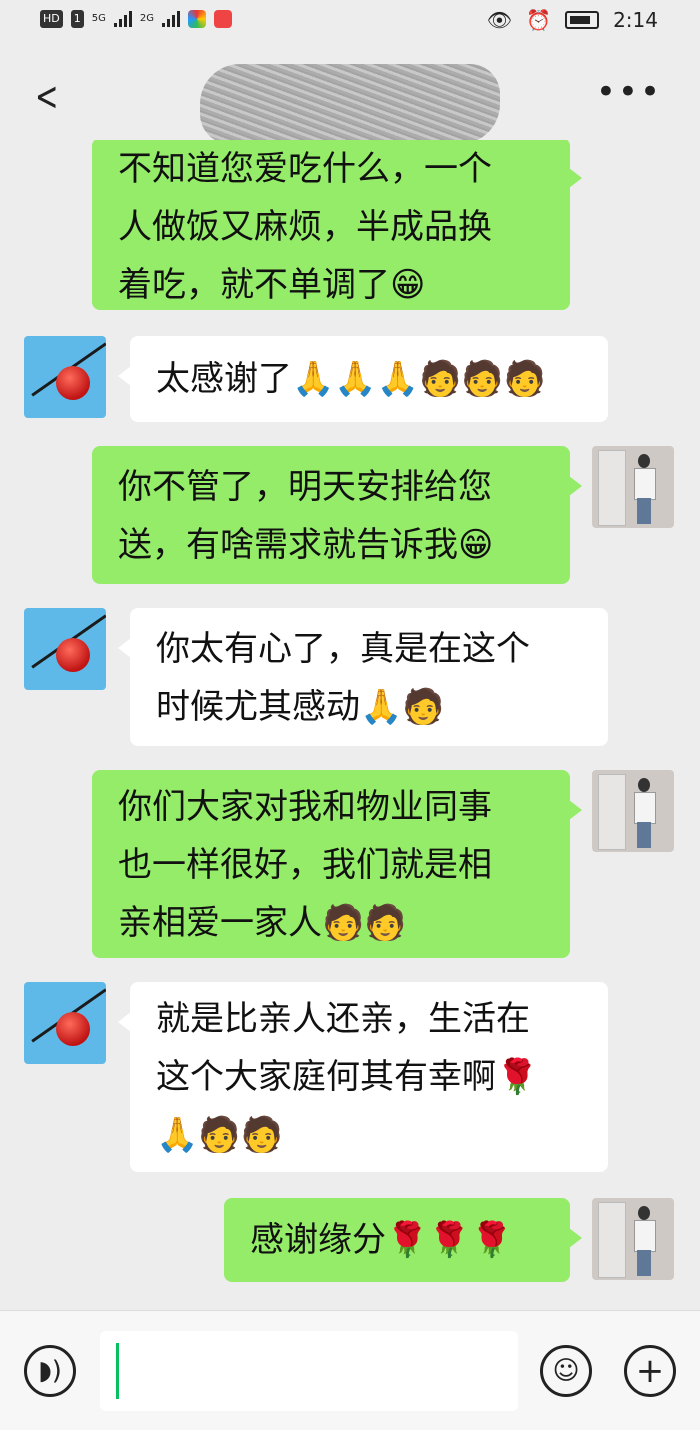 The image size is (700, 1430). What do you see at coordinates (197, 19) in the screenshot?
I see `app-notification-icon` at bounding box center [197, 19].